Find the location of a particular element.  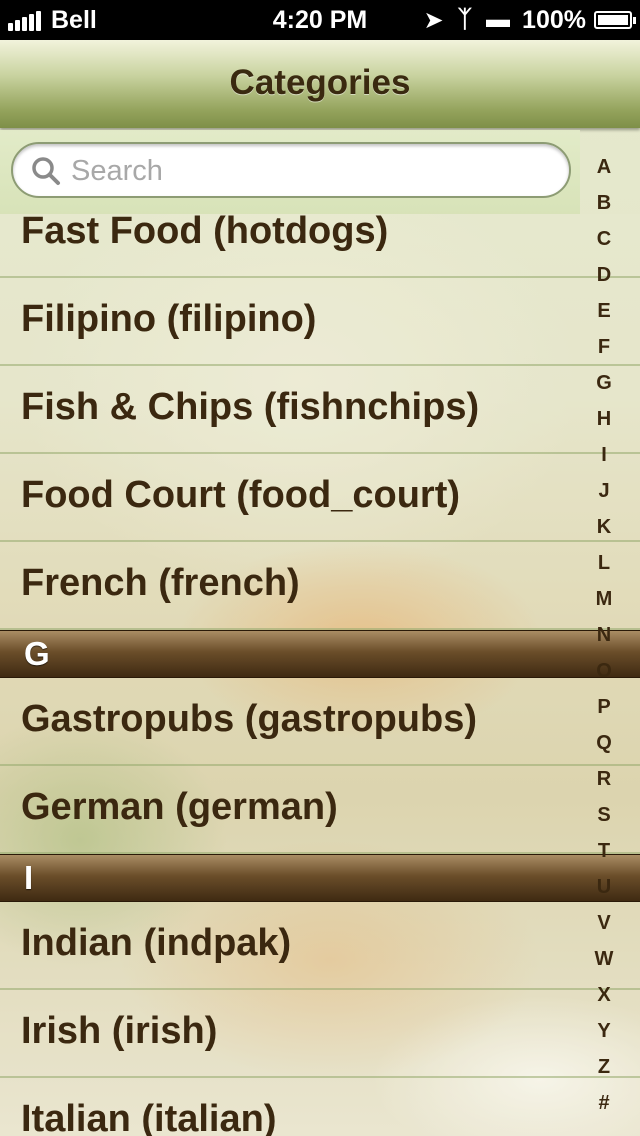

section-header-label: G is located at coordinates (37, 653).